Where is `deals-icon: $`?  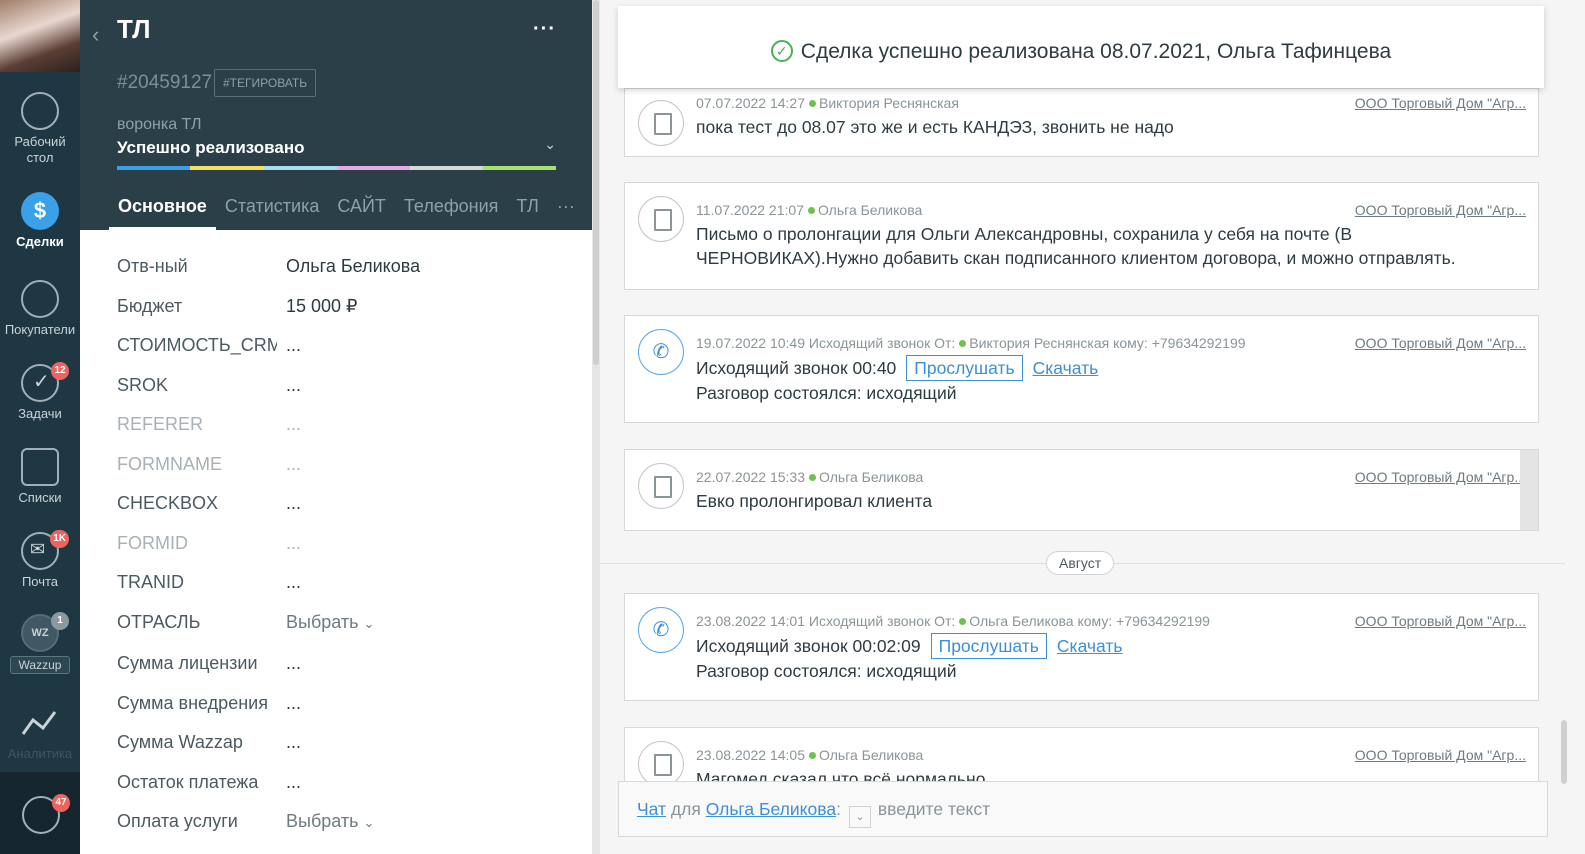 deals-icon: $ is located at coordinates (40, 211).